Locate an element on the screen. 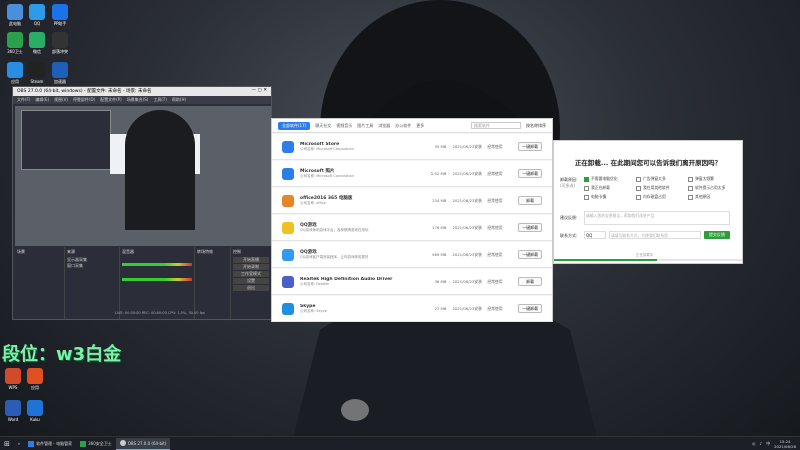  dock-title: 转场特效 is located at coordinates (205, 251).